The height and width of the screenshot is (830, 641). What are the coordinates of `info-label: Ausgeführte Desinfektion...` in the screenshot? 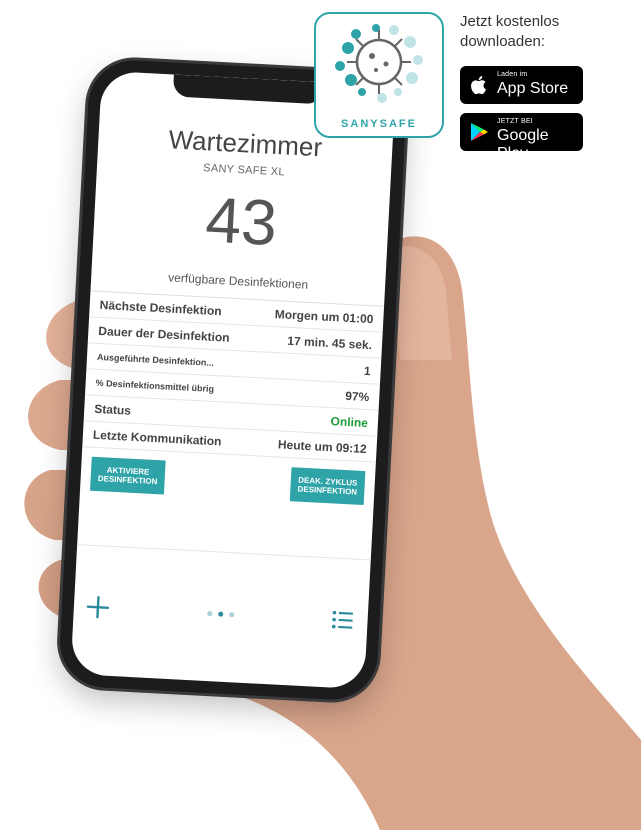 It's located at (155, 359).